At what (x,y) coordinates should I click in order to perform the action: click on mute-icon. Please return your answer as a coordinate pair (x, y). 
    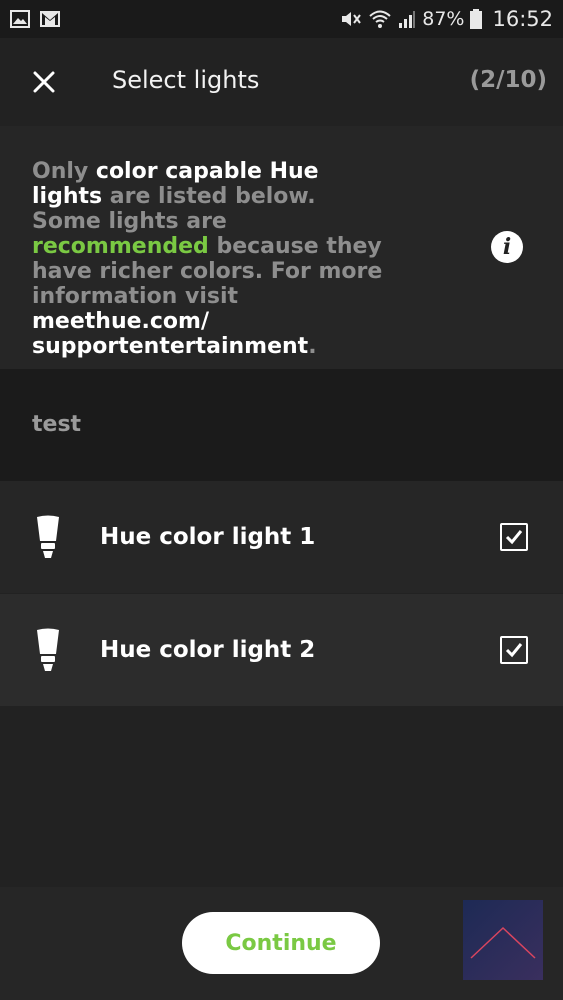
    Looking at the image, I should click on (352, 19).